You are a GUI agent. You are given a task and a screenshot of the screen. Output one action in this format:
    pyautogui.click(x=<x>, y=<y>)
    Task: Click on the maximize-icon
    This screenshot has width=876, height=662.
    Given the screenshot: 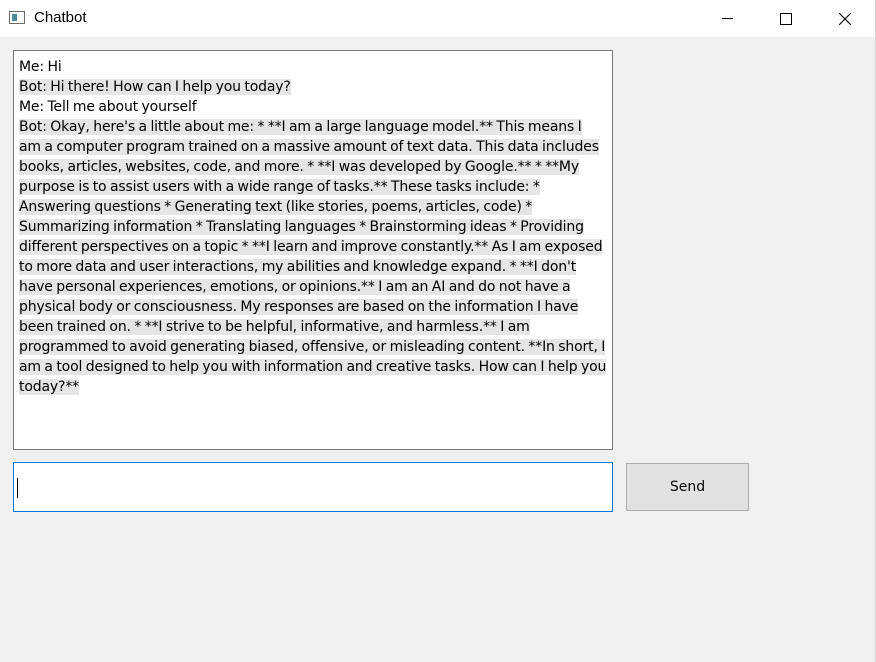 What is the action you would take?
    pyautogui.click(x=786, y=18)
    